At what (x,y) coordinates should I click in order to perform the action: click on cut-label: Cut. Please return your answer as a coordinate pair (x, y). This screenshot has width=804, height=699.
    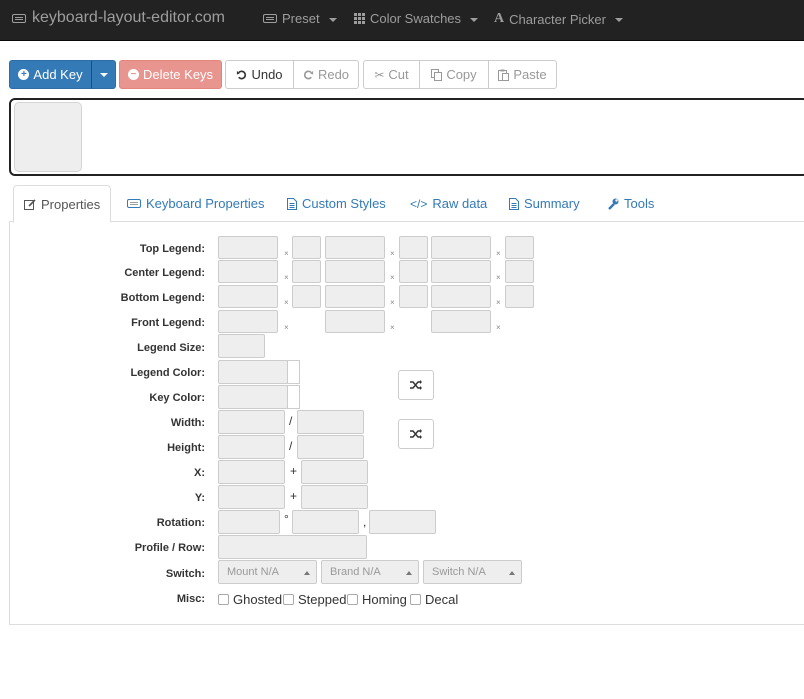
    Looking at the image, I should click on (398, 74).